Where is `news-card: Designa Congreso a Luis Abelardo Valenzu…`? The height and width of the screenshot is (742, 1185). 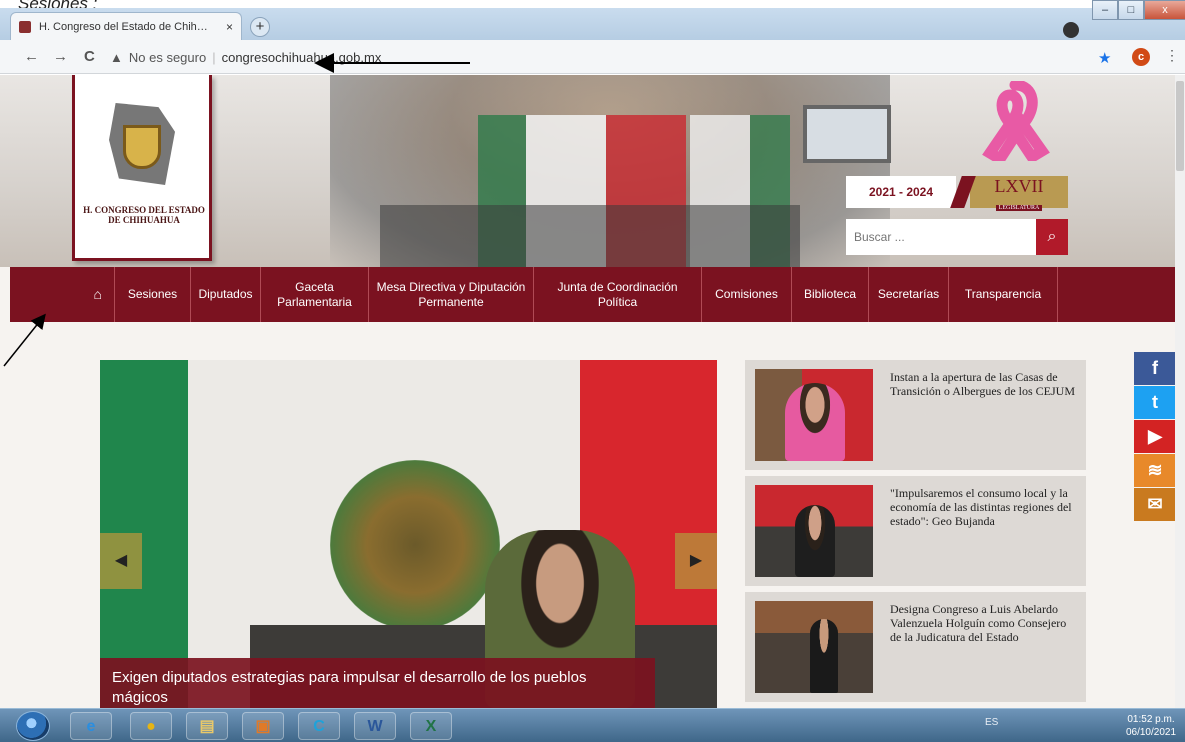
news-card: Designa Congreso a Luis Abelardo Valenzu… is located at coordinates (915, 647).